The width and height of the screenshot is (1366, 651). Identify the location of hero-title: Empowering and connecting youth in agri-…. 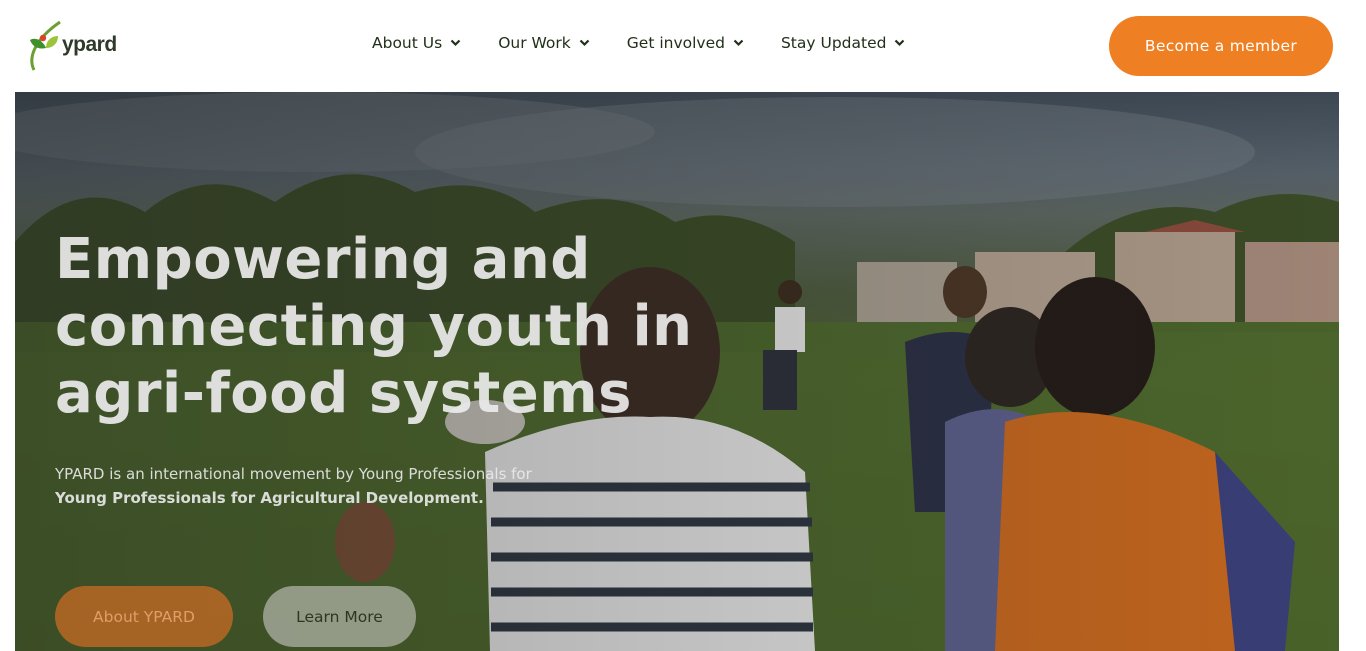
(374, 326).